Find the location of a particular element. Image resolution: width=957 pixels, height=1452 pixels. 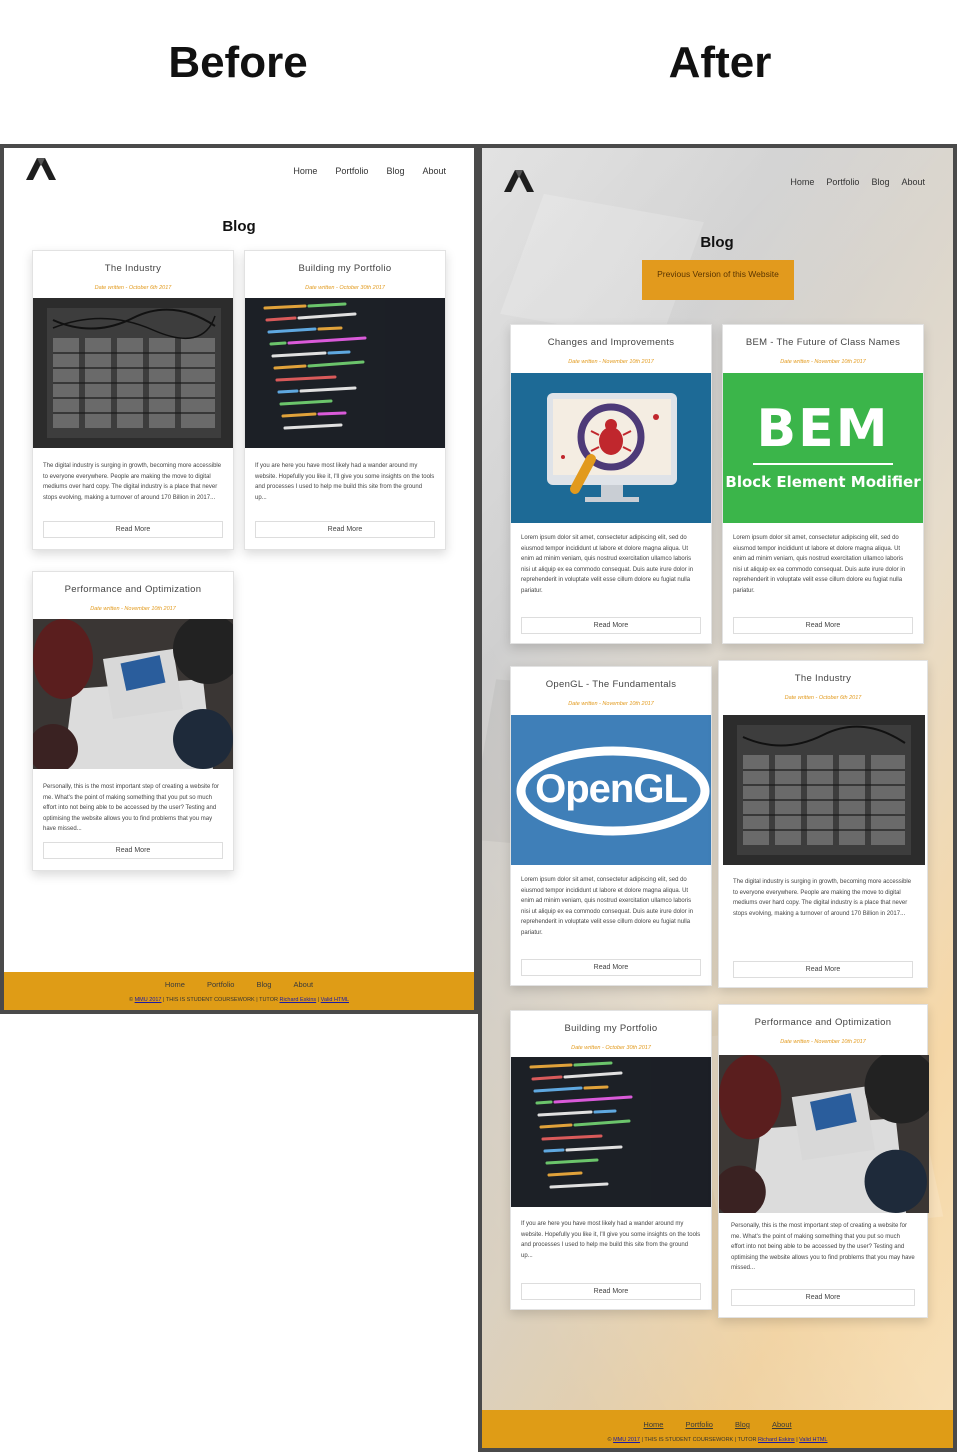

bug-monitor-image is located at coordinates (611, 448).